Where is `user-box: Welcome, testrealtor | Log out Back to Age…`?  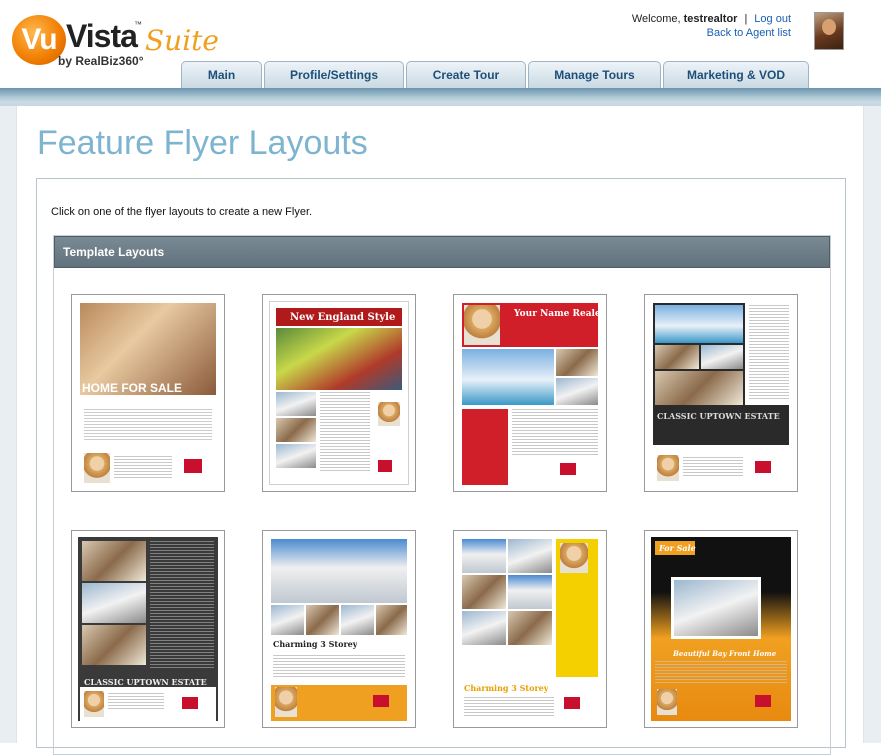
user-box: Welcome, testrealtor | Log out Back to Age… is located at coordinates (711, 26).